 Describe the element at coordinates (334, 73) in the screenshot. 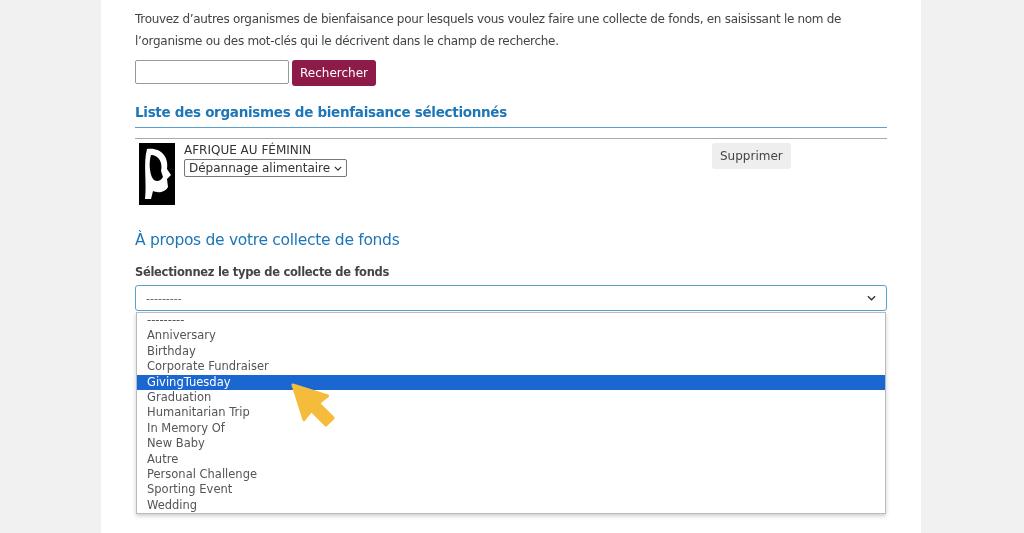

I see `search-button: Rechercher` at that location.